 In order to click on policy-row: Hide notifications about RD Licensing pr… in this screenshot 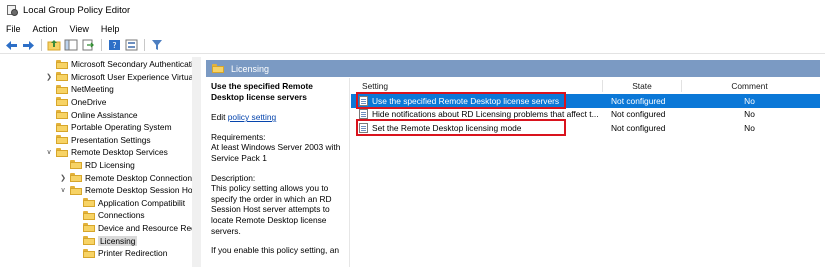, I will do `click(585, 115)`.